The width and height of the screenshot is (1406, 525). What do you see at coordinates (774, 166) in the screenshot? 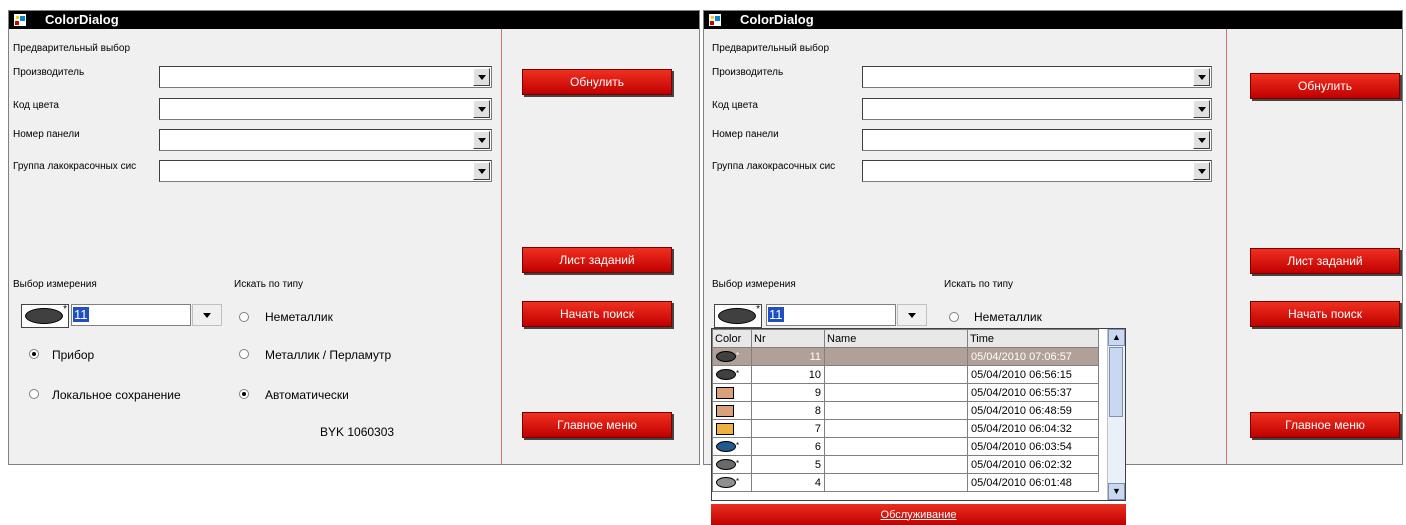
I see `paint-system-label: Группа лакокрасочных сис` at bounding box center [774, 166].